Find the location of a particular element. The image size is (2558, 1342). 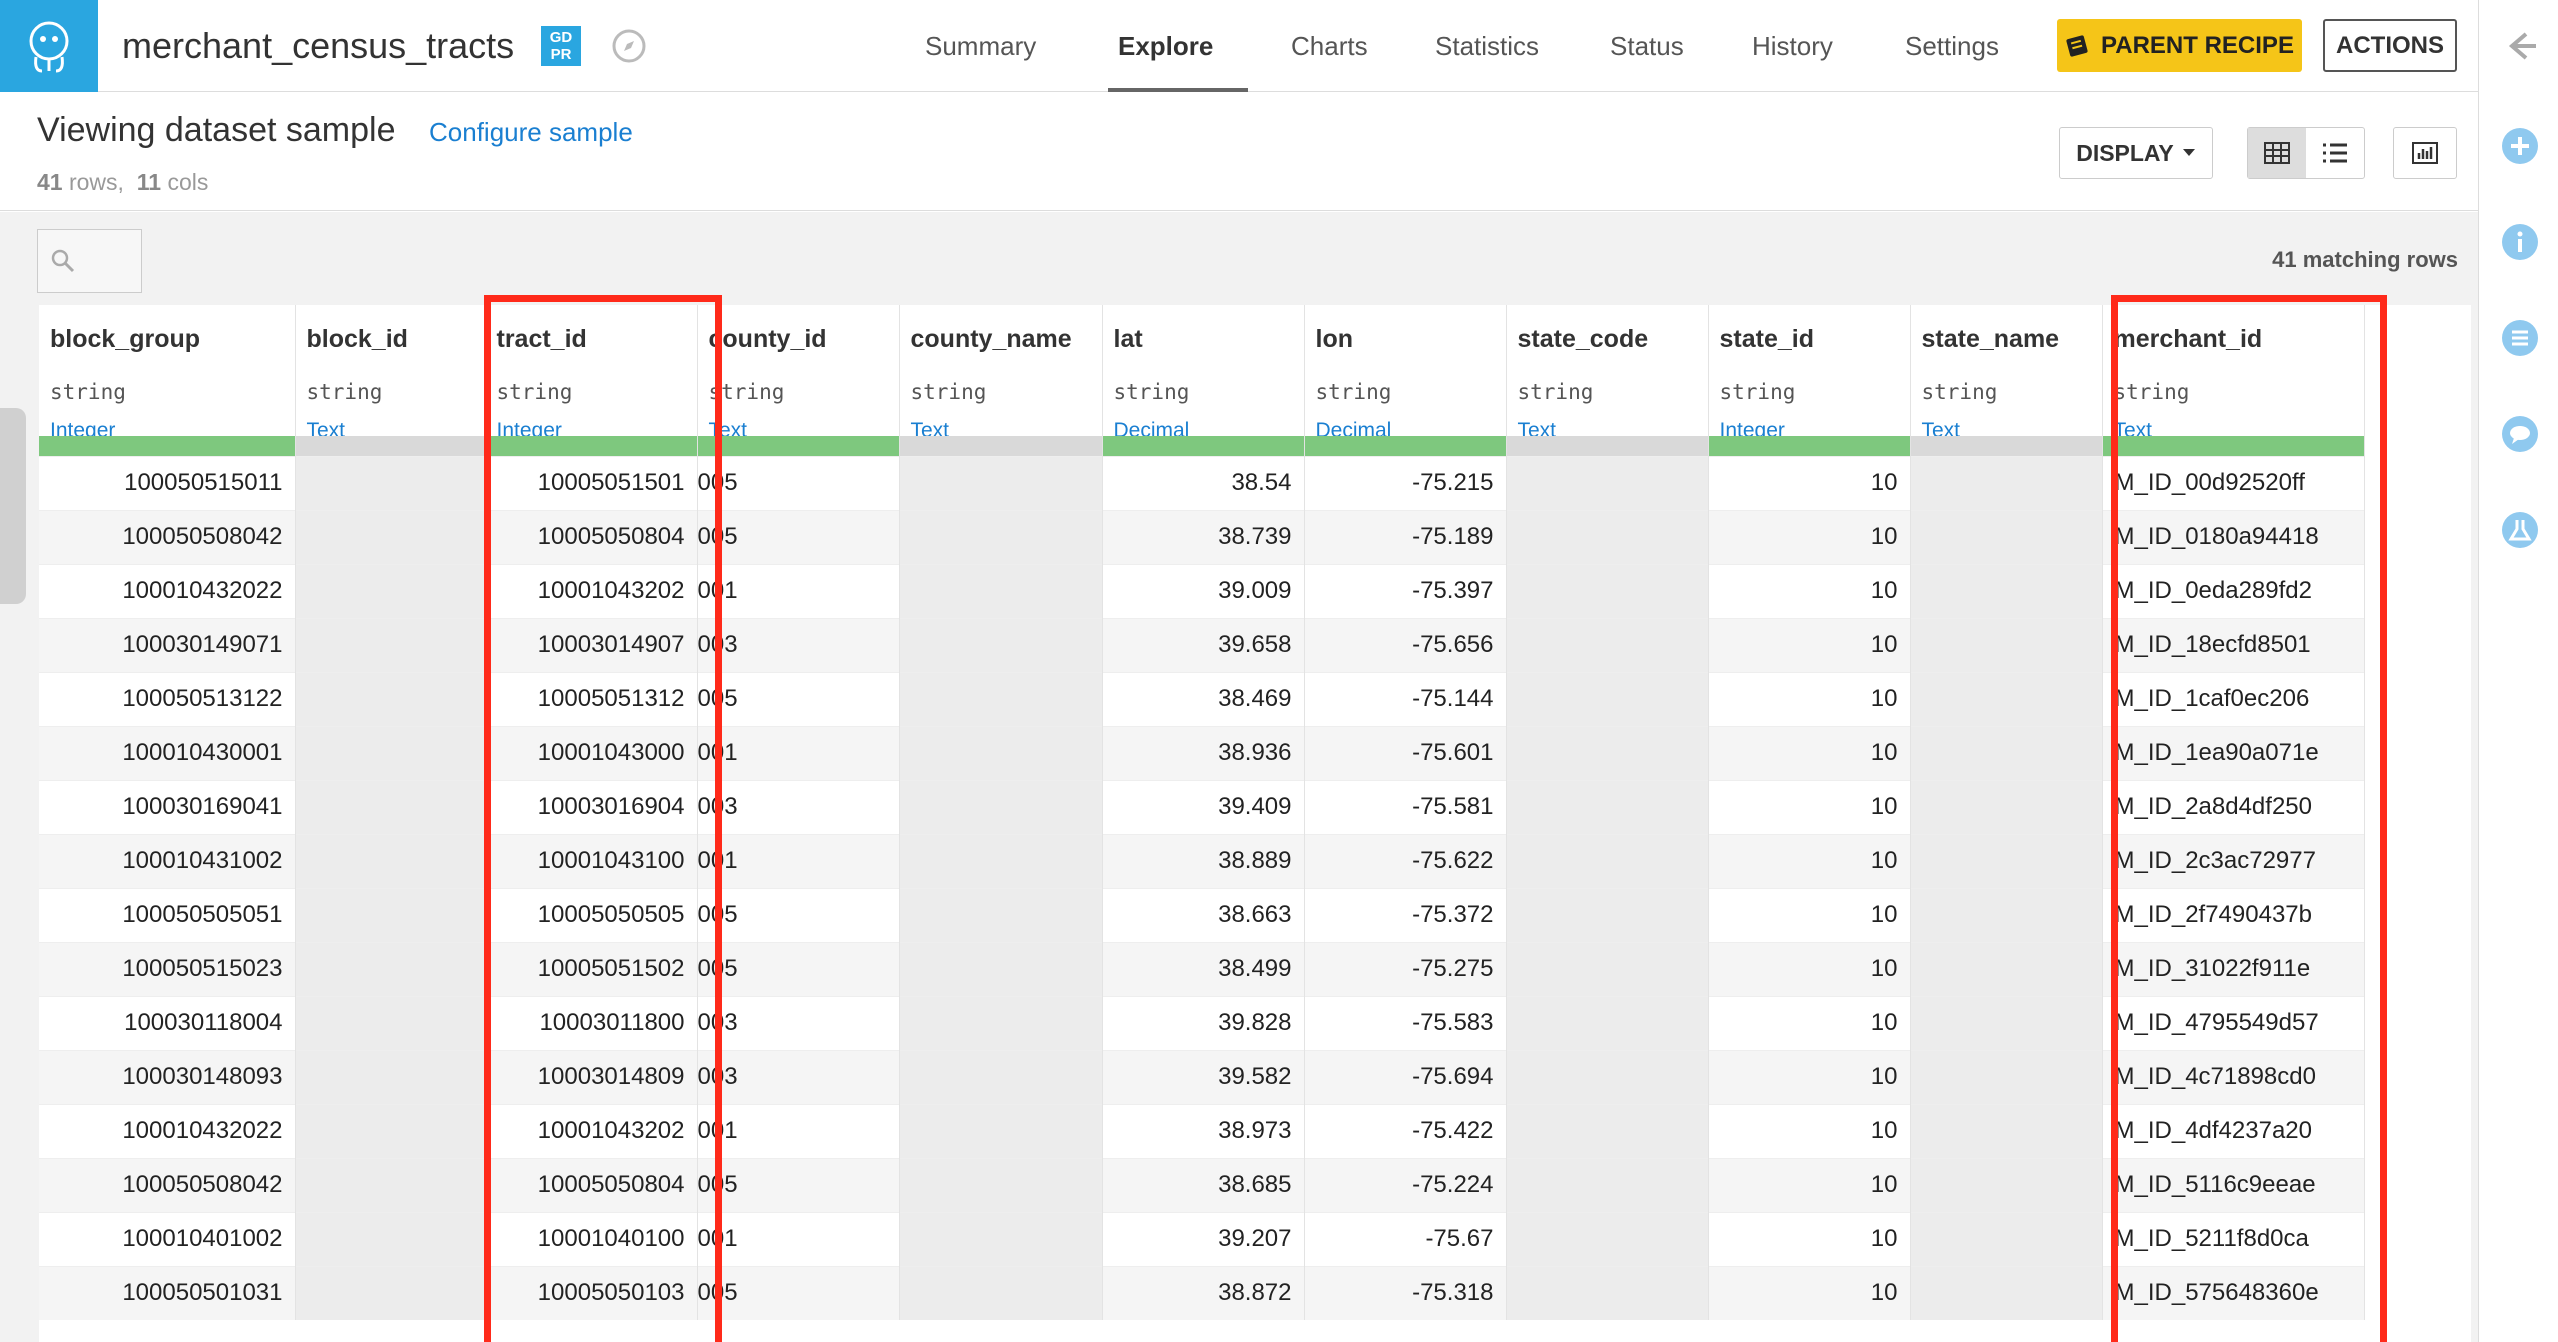

lab-icon is located at coordinates (2520, 530).